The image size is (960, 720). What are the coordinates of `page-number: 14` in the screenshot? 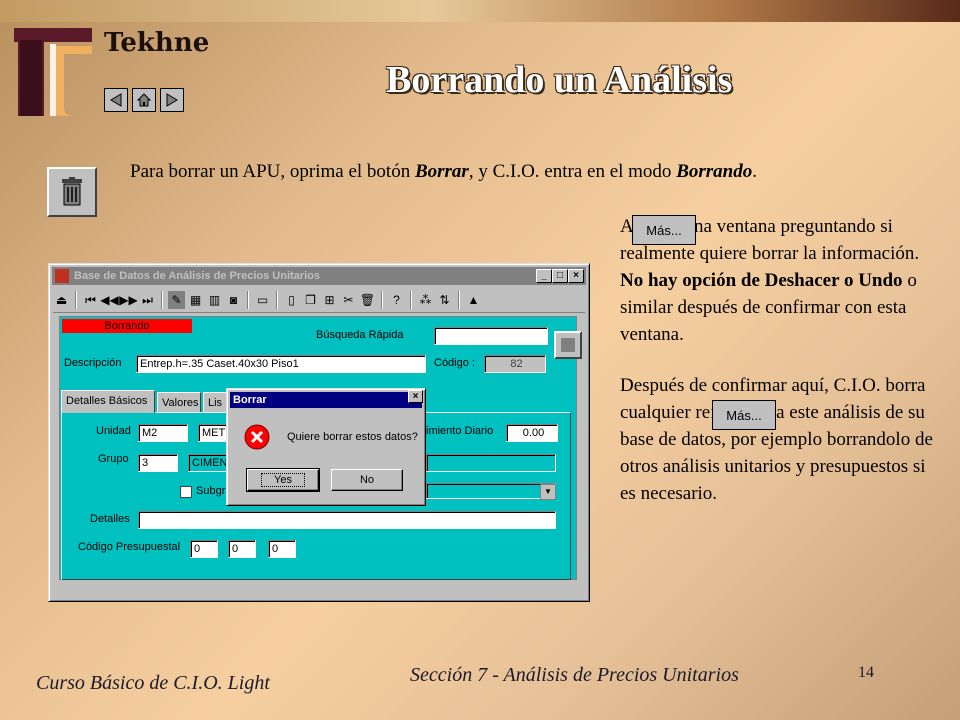 It's located at (866, 672).